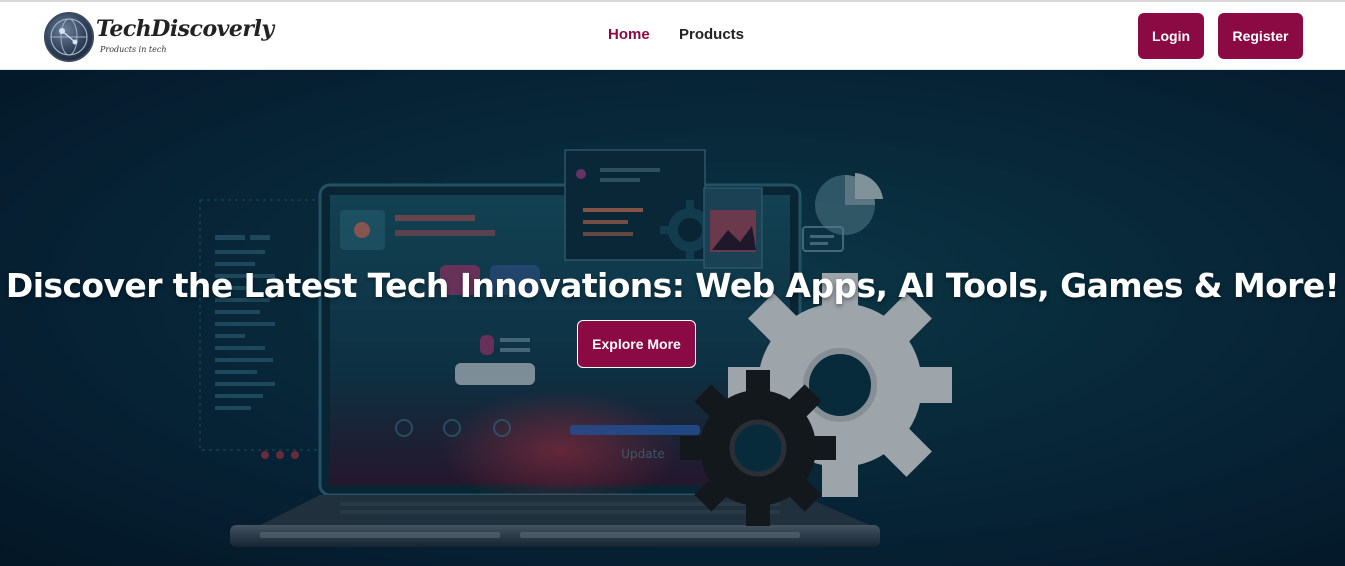 The width and height of the screenshot is (1345, 566). Describe the element at coordinates (1171, 36) in the screenshot. I see `login-button: Login` at that location.